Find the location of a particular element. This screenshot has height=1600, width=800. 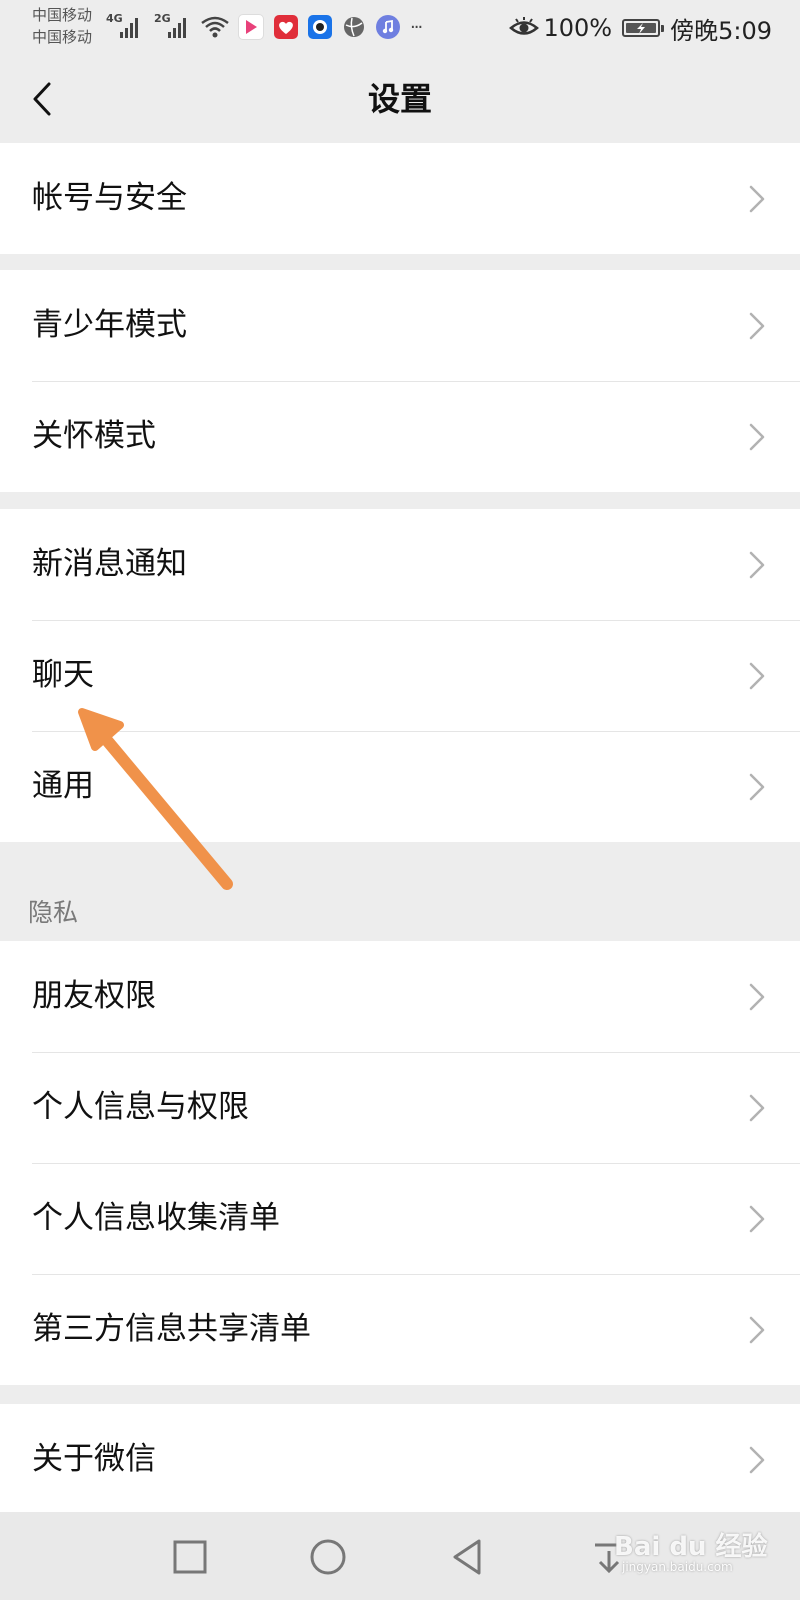

teen-mode-row: 青少年模式 is located at coordinates (400, 325).